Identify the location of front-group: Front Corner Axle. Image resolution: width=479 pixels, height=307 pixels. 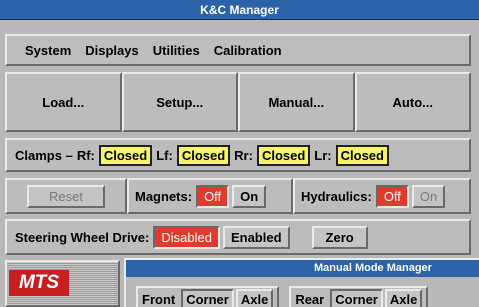
(208, 296).